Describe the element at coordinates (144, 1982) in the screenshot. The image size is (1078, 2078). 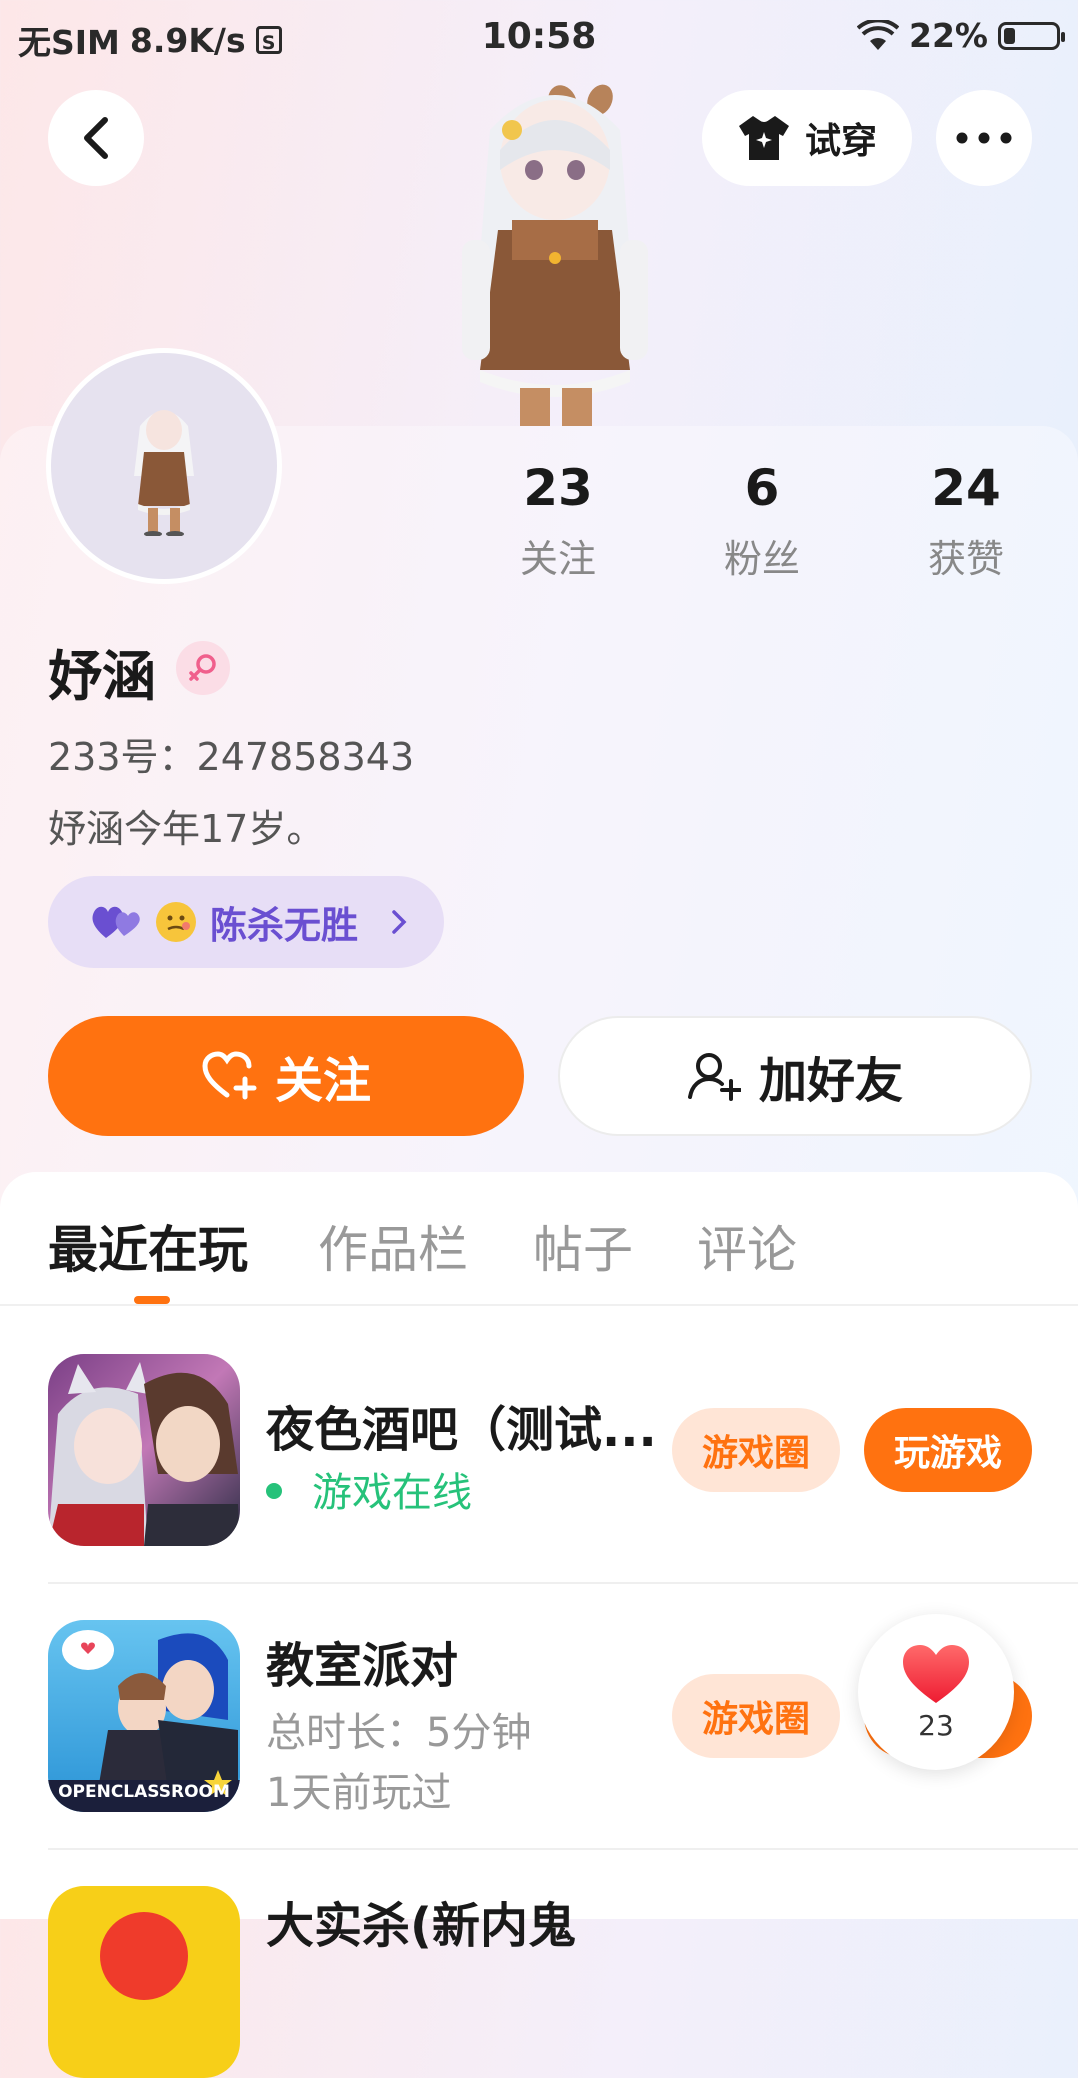
I see `game-icon-third` at that location.